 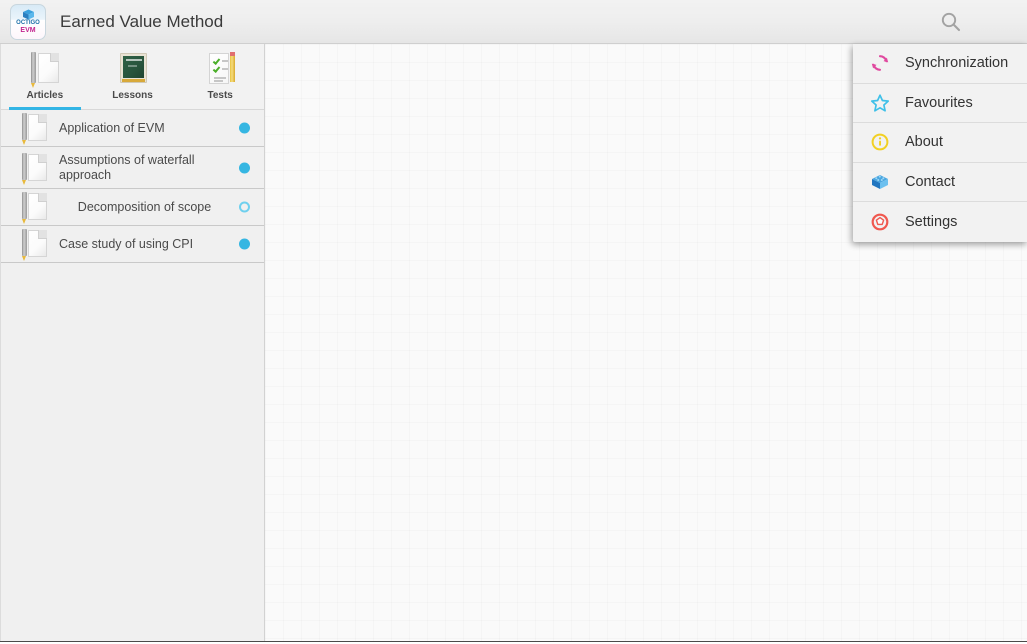 What do you see at coordinates (112, 127) in the screenshot?
I see `list-item-title: Application of EVM` at bounding box center [112, 127].